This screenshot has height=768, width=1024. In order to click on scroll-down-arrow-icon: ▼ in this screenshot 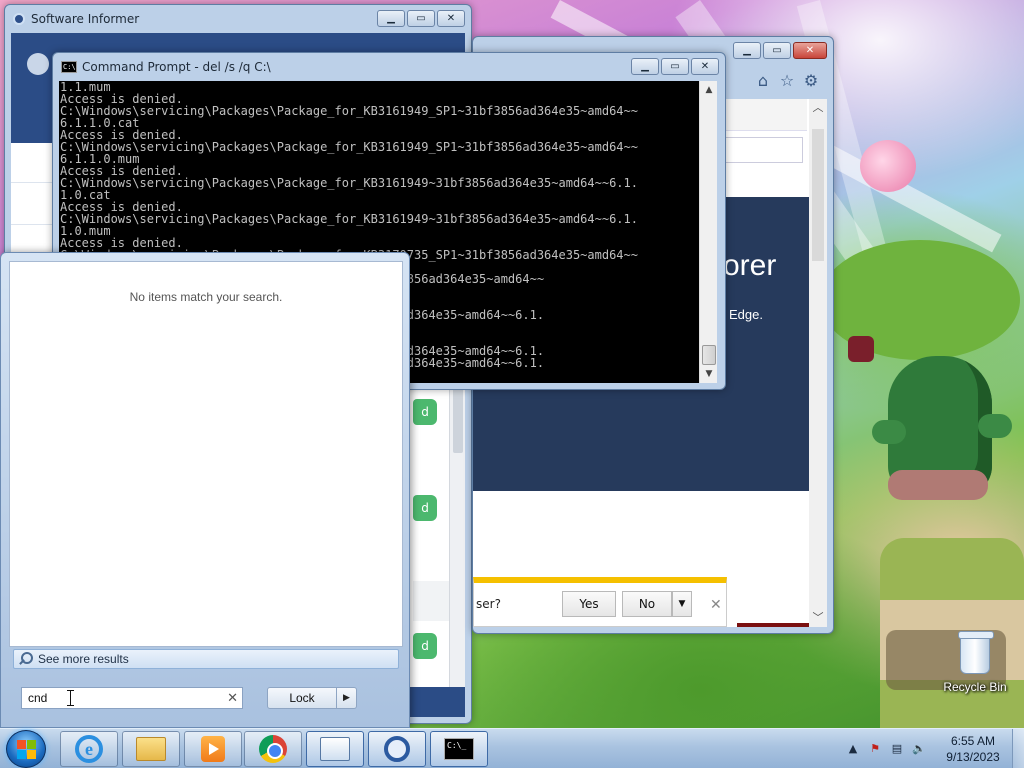, I will do `click(709, 374)`.